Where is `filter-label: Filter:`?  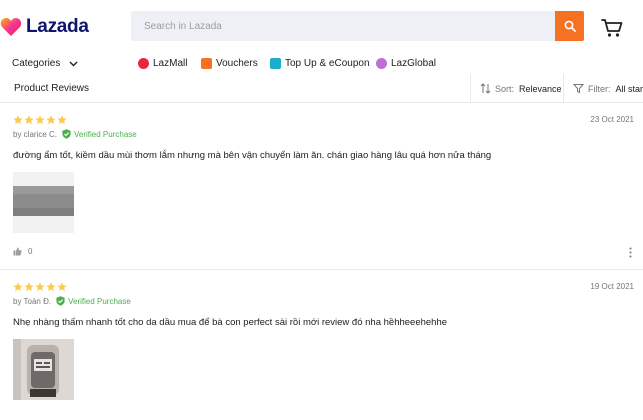
filter-label: Filter: is located at coordinates (599, 88).